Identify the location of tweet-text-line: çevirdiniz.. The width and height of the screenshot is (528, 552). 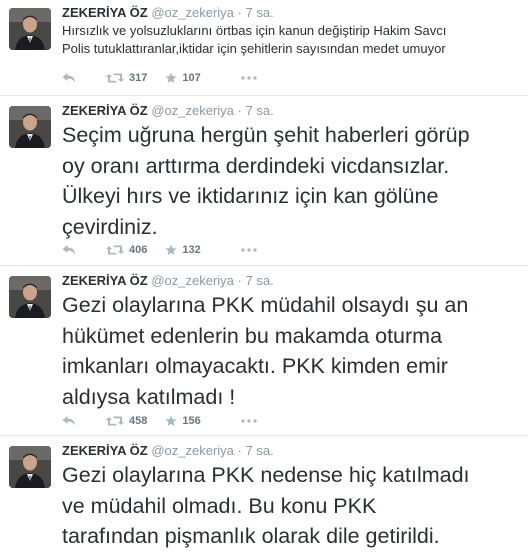
(110, 226).